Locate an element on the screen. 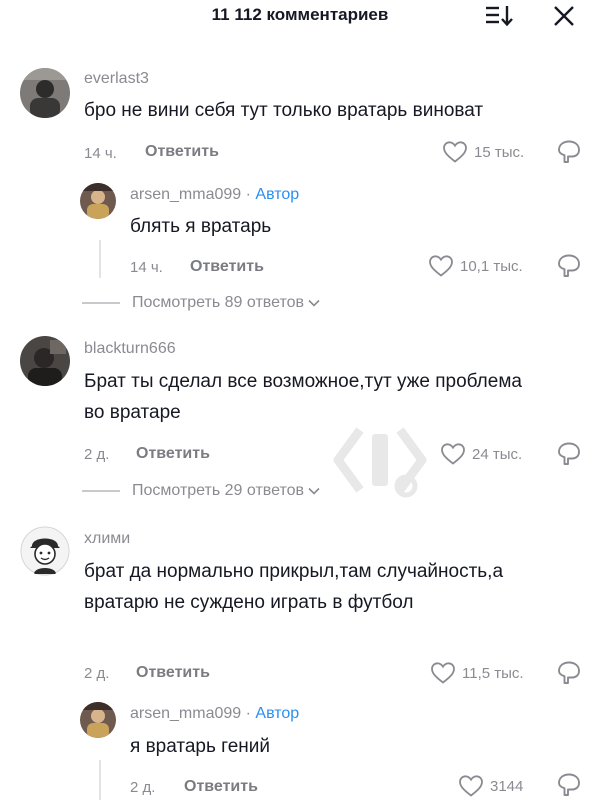 Image resolution: width=600 pixels, height=800 pixels. like-count: 10,1 тыс. is located at coordinates (491, 266).